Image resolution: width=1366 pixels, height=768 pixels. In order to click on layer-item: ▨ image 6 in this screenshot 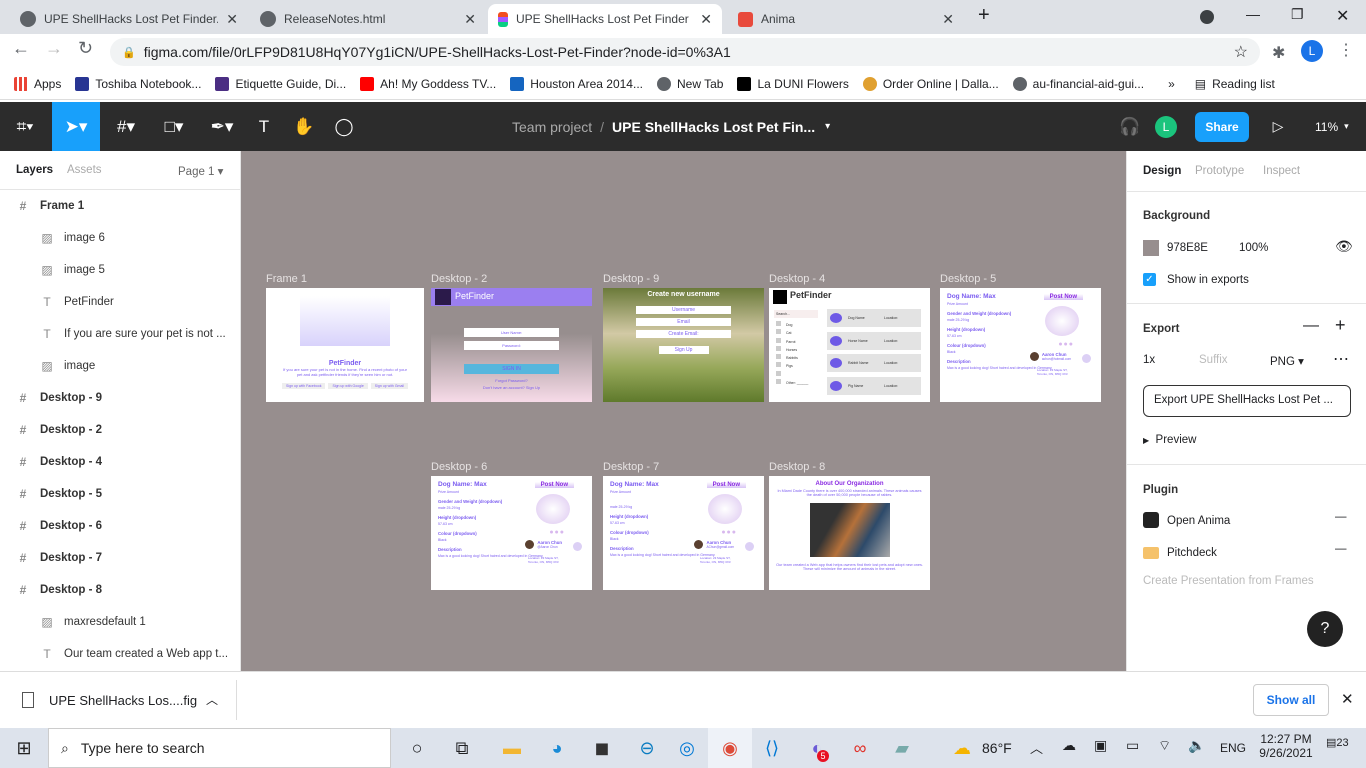, I will do `click(120, 238)`.